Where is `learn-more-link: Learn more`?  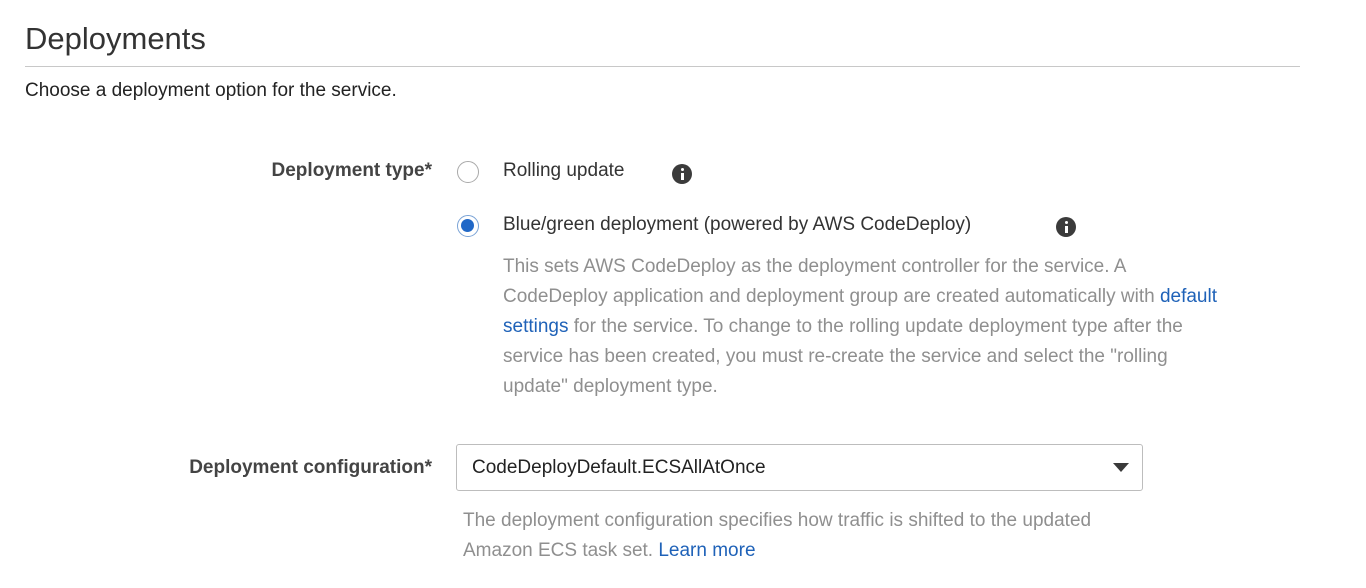 learn-more-link: Learn more is located at coordinates (706, 550).